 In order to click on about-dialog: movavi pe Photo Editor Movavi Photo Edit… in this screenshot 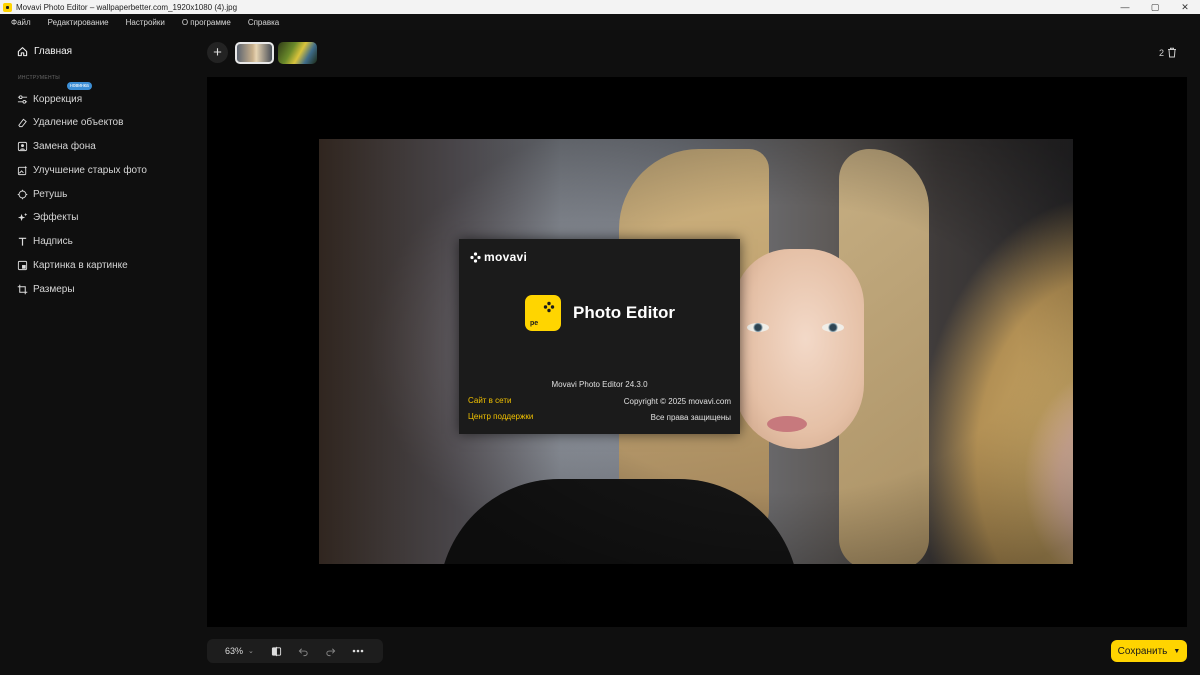, I will do `click(599, 336)`.